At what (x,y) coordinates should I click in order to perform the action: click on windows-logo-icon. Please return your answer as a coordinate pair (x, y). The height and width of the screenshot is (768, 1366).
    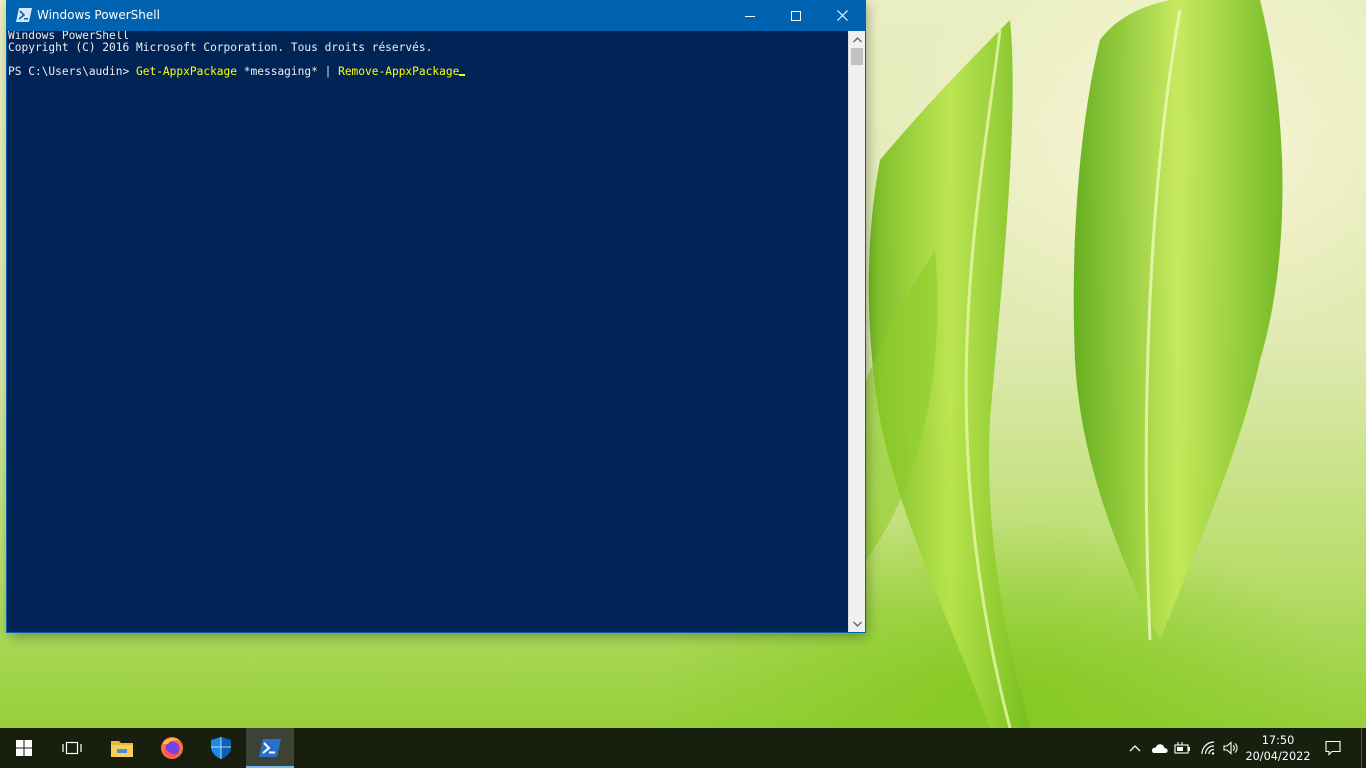
    Looking at the image, I should click on (24, 748).